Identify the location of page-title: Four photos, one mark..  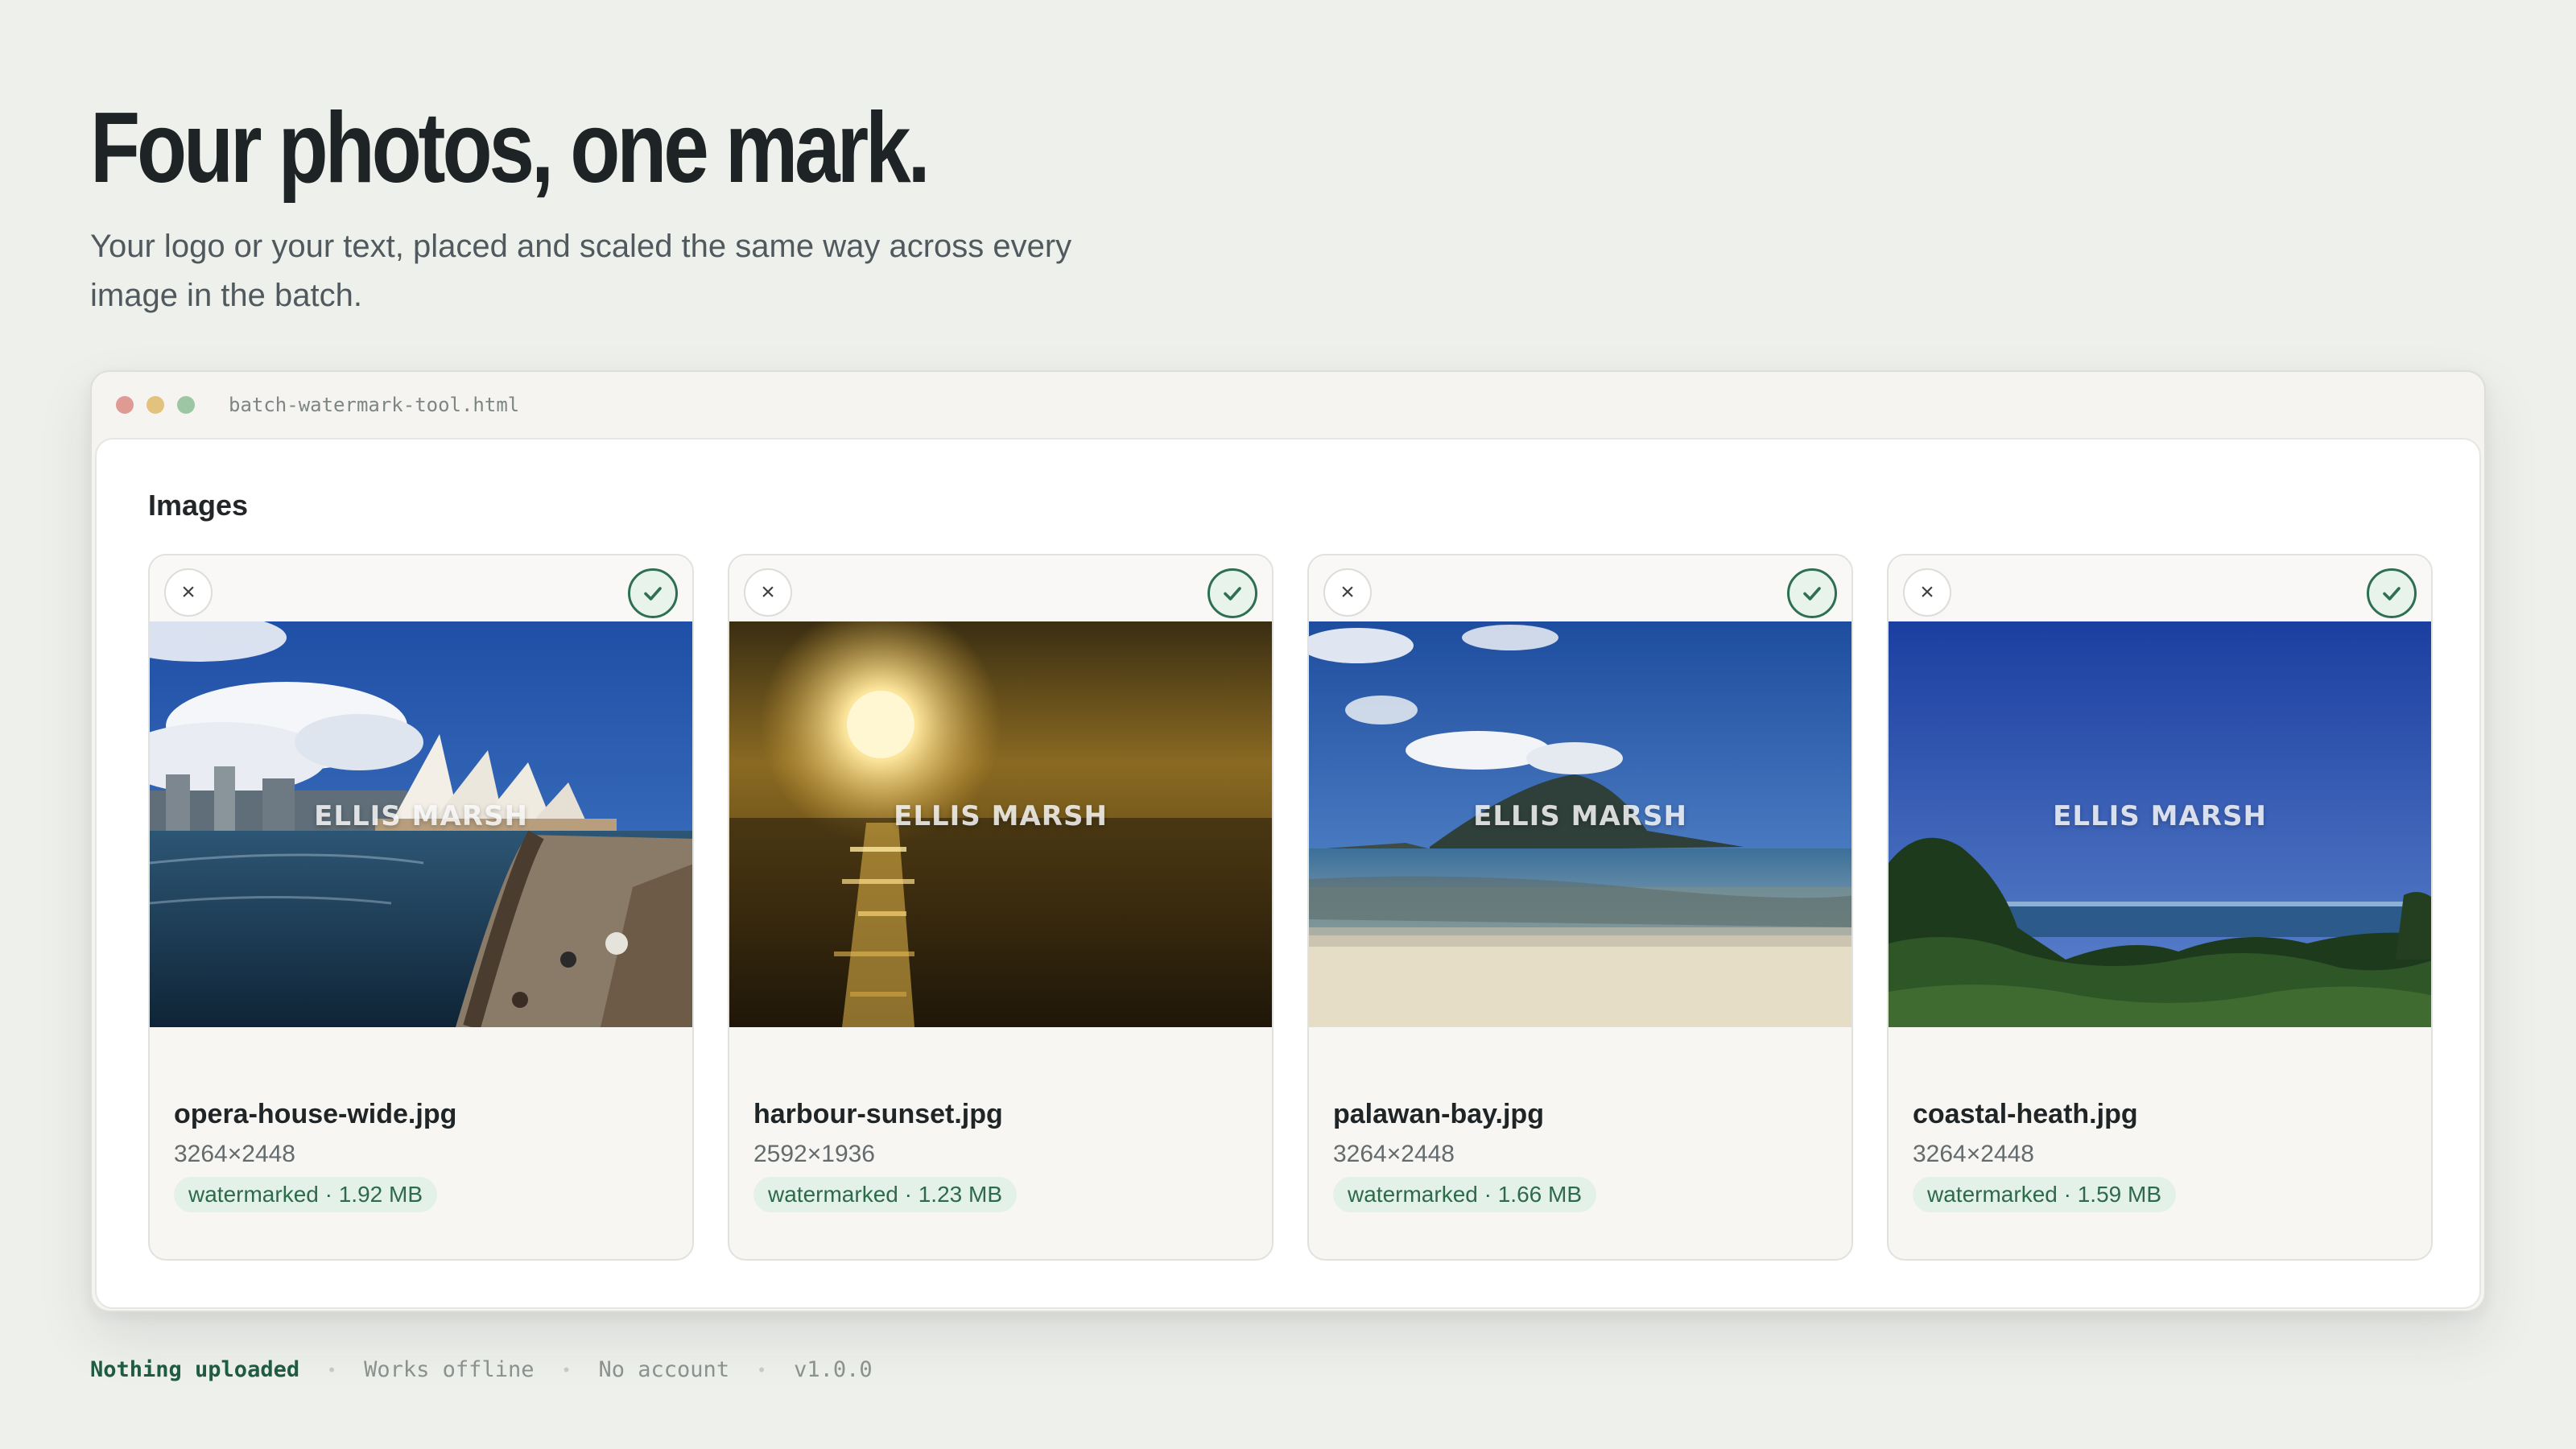
(510, 148).